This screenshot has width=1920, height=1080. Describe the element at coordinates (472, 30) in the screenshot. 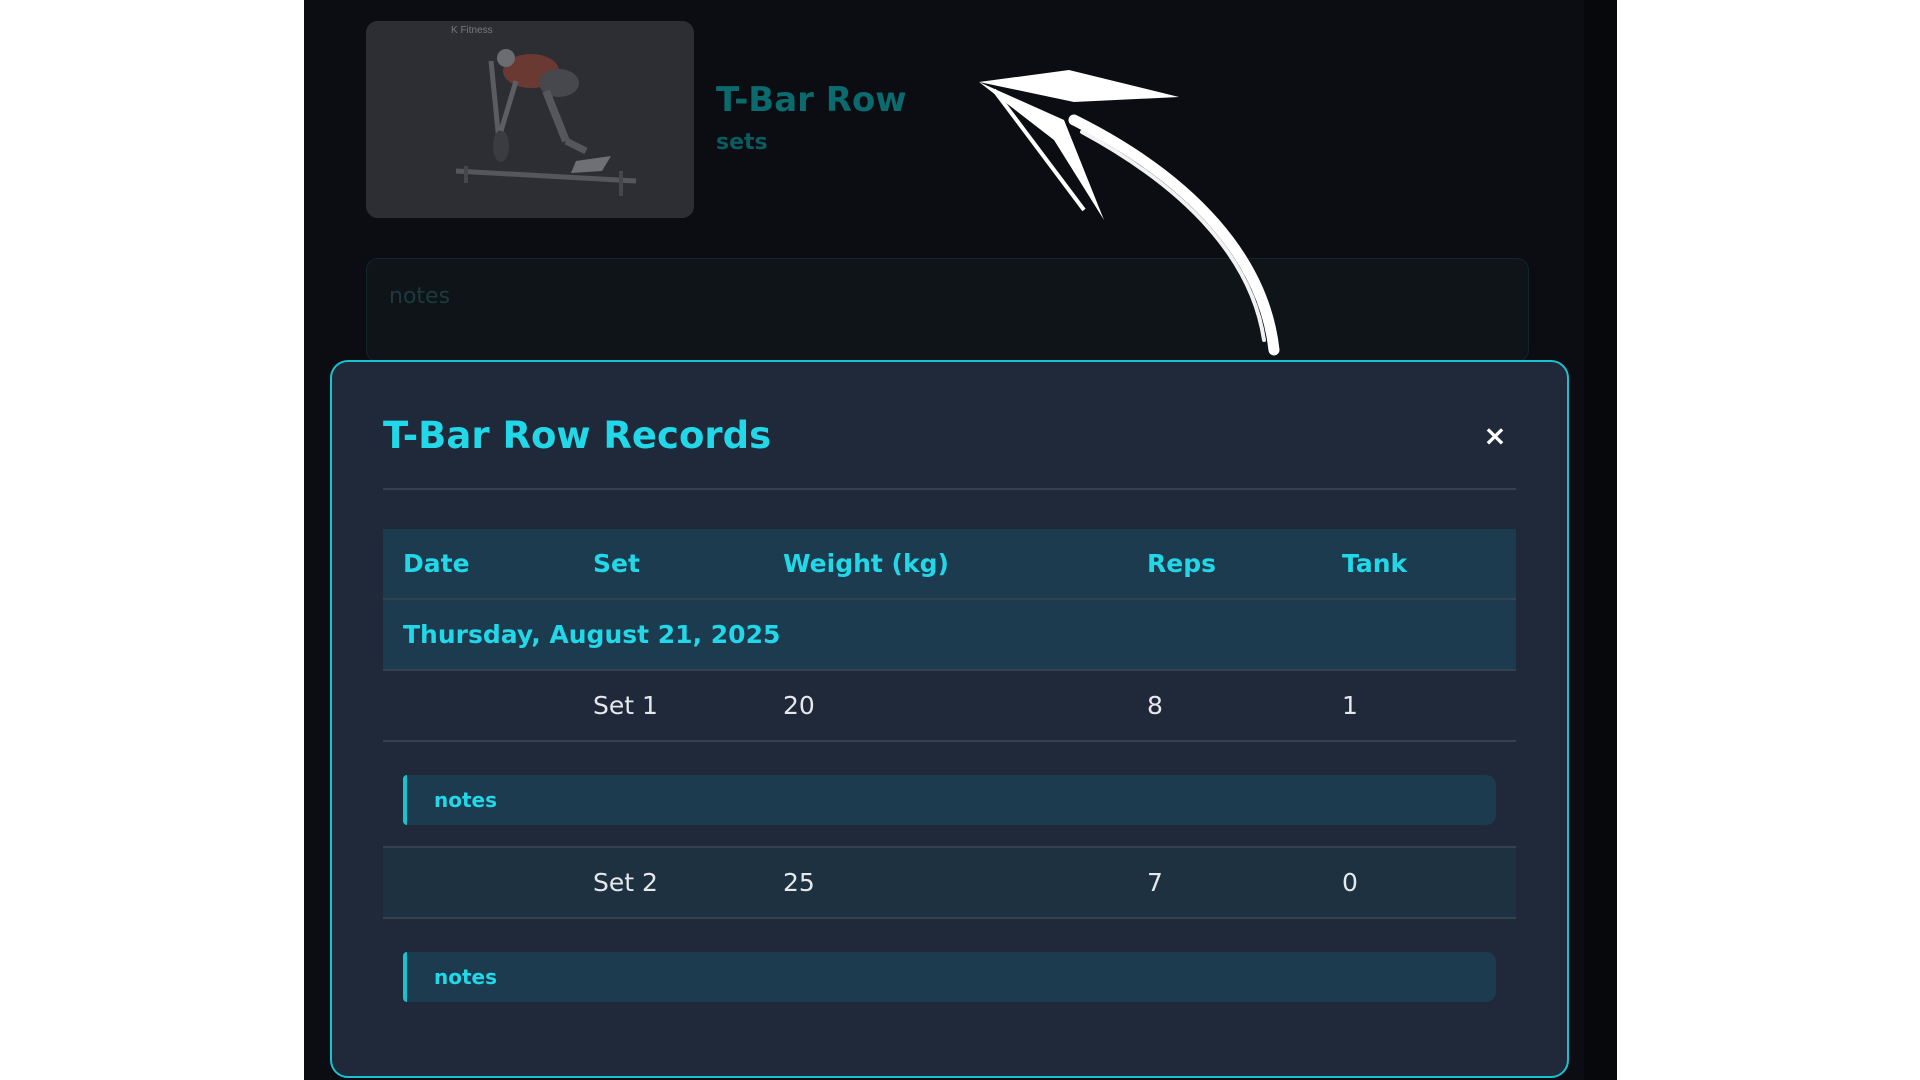

I see `svg-text: K Fitness` at that location.